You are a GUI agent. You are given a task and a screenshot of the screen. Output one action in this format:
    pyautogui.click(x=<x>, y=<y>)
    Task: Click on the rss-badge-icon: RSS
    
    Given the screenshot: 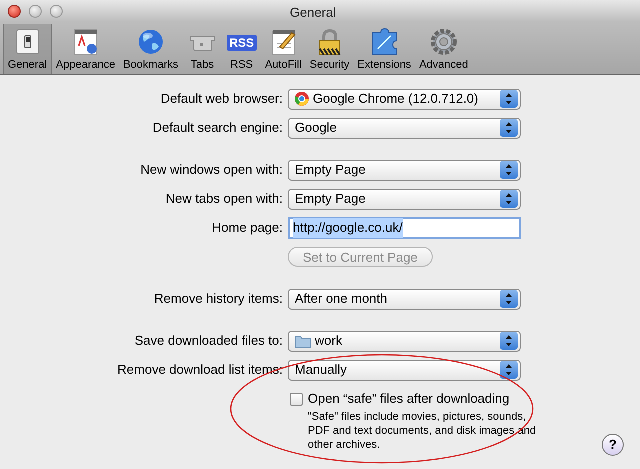 What is the action you would take?
    pyautogui.click(x=242, y=43)
    